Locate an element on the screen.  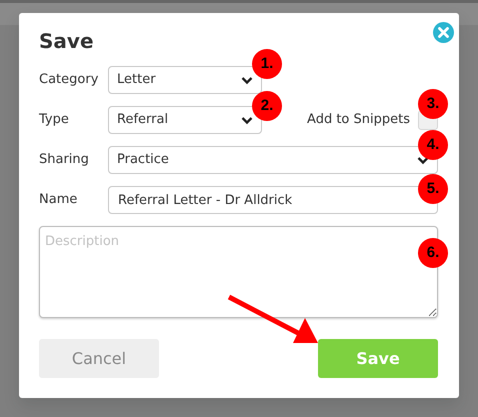
checkbox-label: Add to Snippets is located at coordinates (358, 120).